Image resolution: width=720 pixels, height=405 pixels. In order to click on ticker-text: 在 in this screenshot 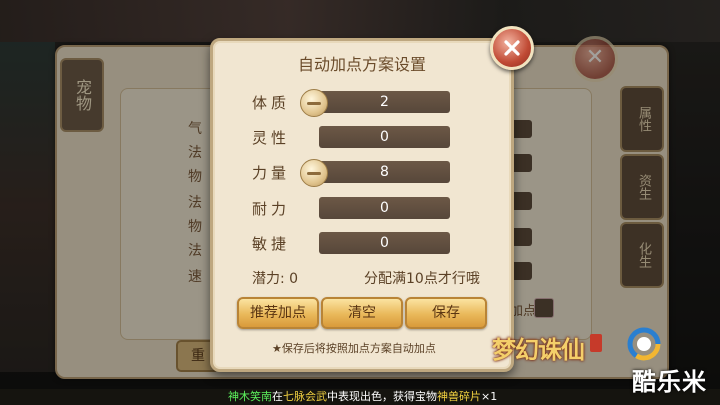, I will do `click(277, 396)`.